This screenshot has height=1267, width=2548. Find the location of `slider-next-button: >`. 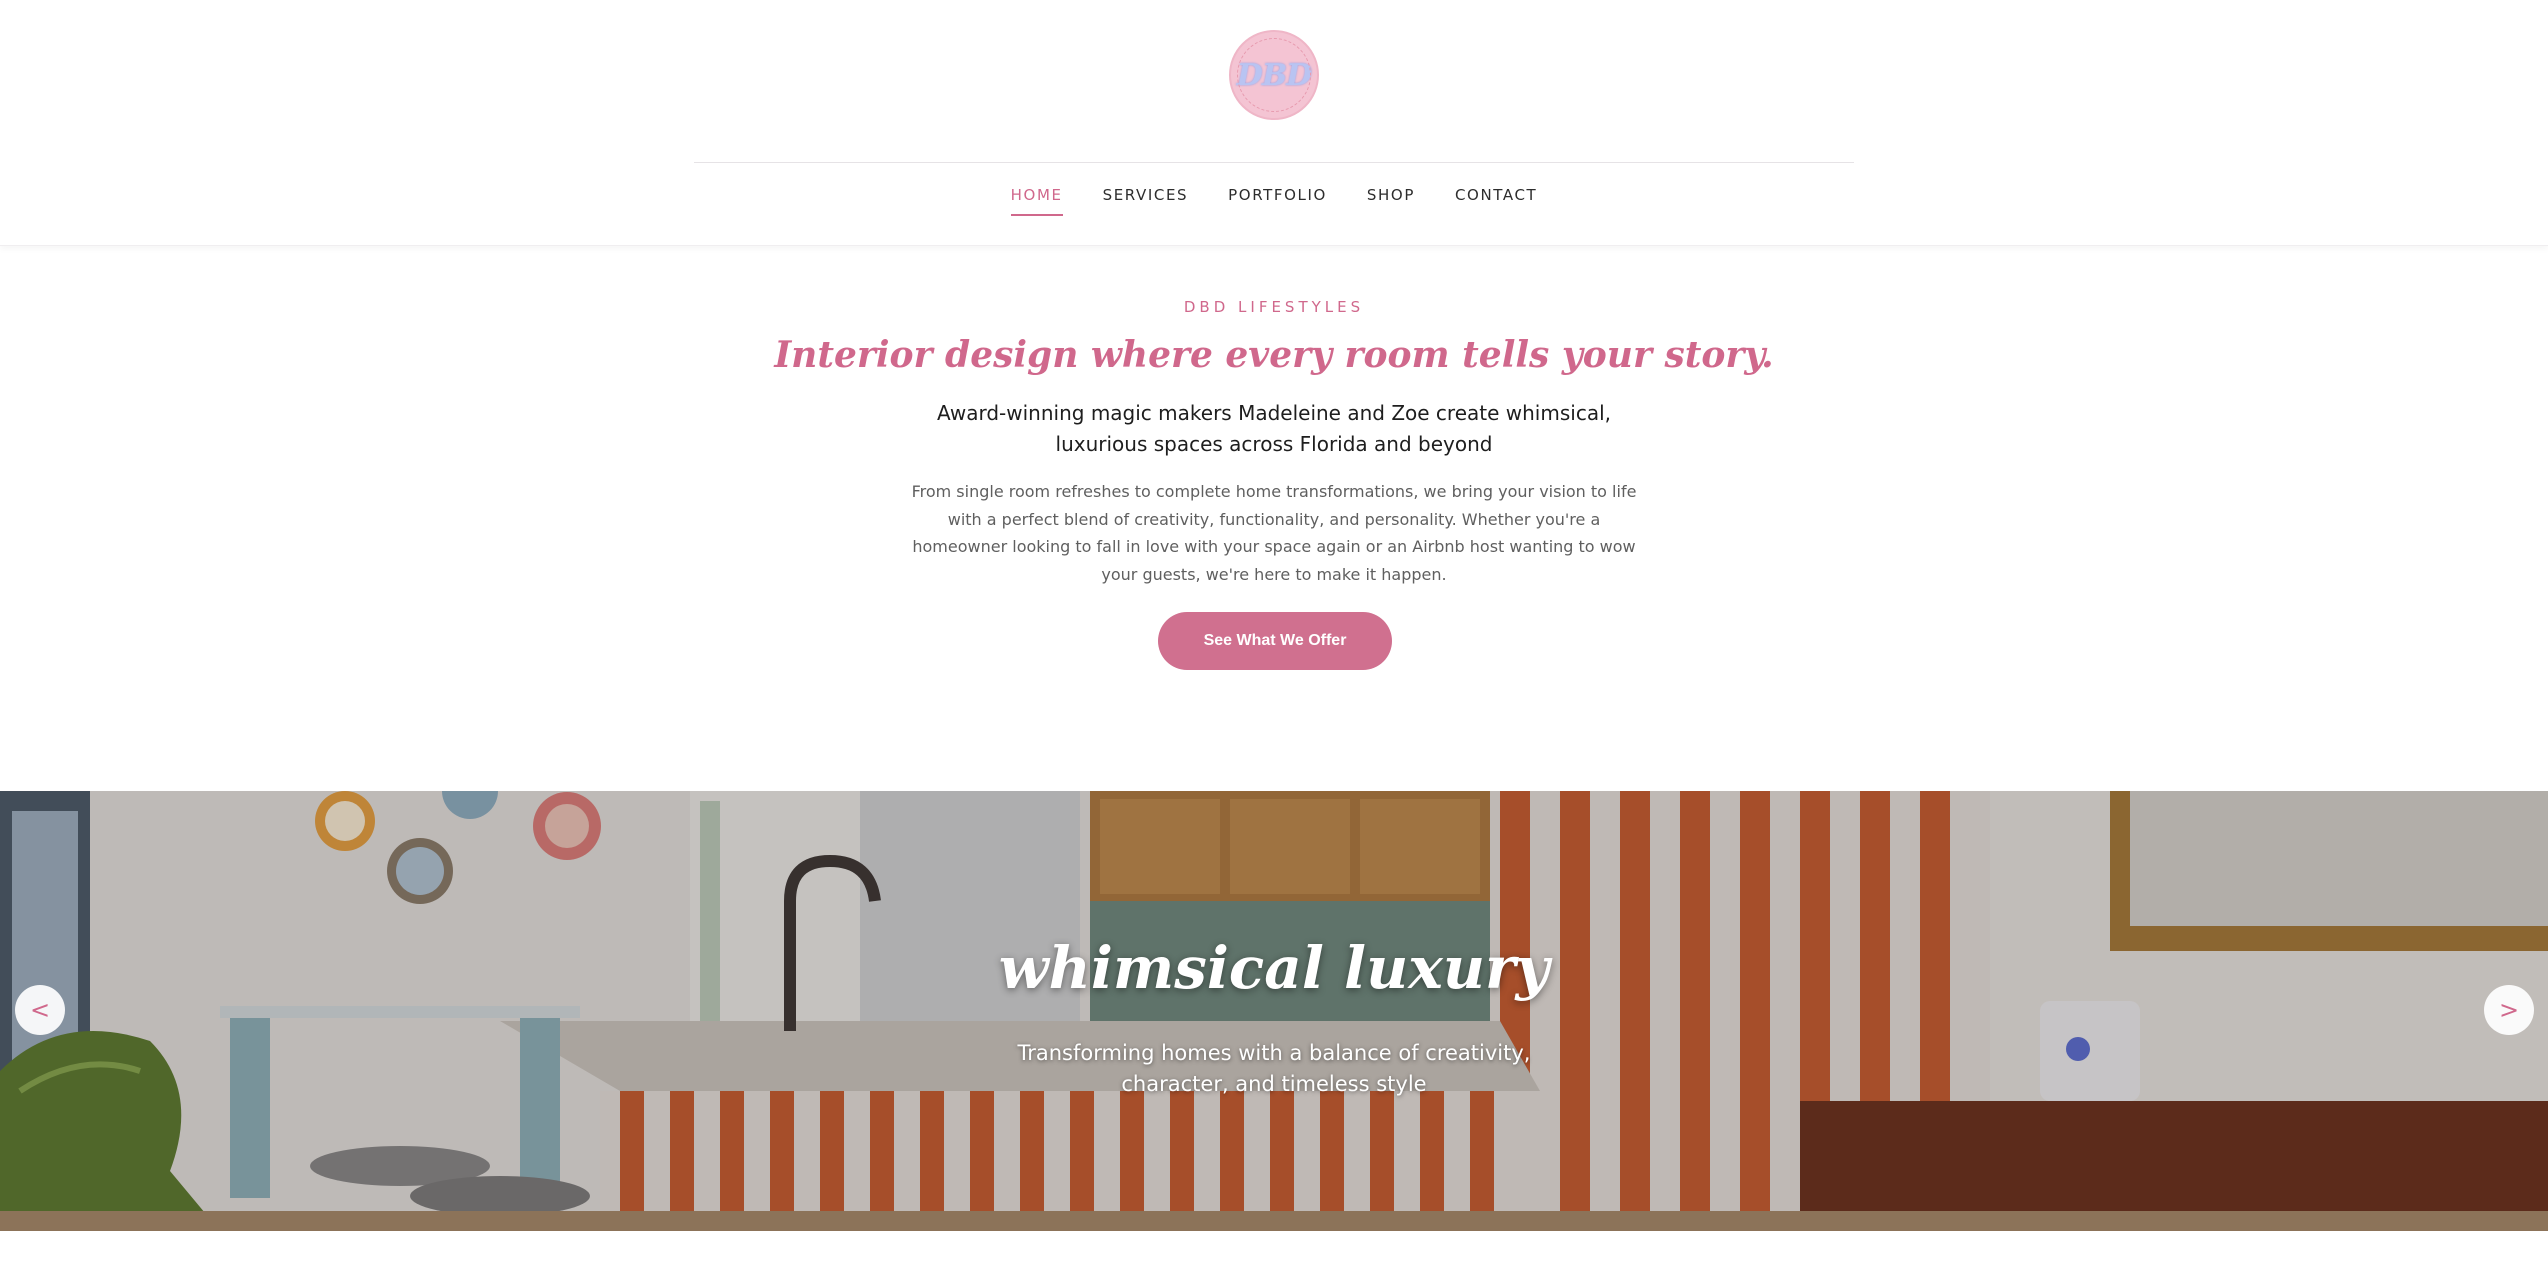

slider-next-button: > is located at coordinates (2509, 1010).